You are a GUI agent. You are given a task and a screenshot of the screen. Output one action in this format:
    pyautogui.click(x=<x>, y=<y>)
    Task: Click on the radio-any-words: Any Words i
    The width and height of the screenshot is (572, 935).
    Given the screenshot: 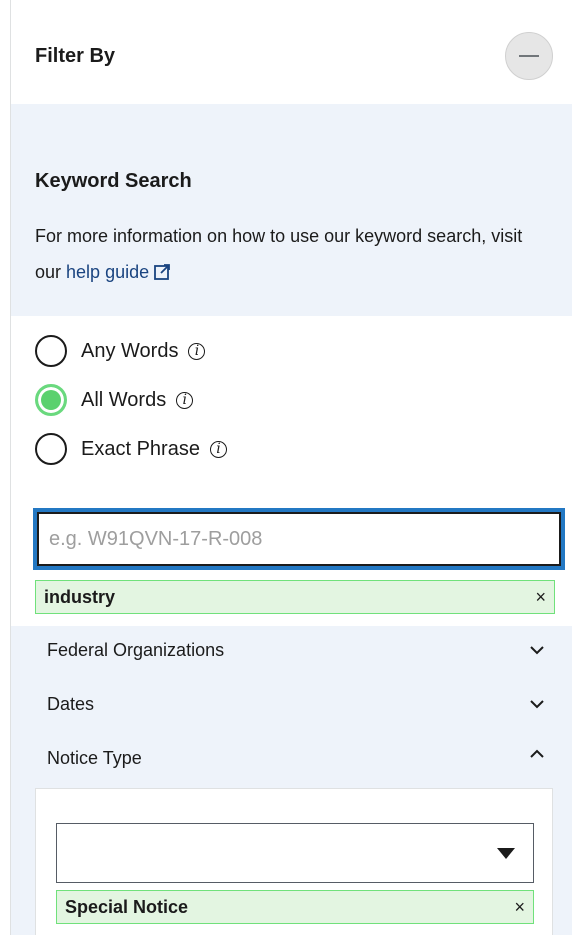 What is the action you would take?
    pyautogui.click(x=120, y=351)
    